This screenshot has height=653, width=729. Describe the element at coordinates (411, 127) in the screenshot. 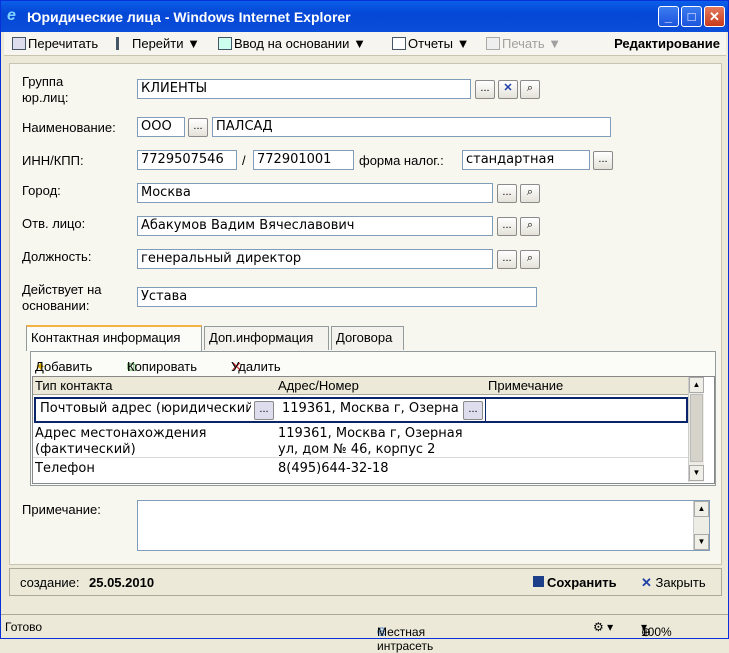

I see `name-input: ПАЛСАД` at that location.